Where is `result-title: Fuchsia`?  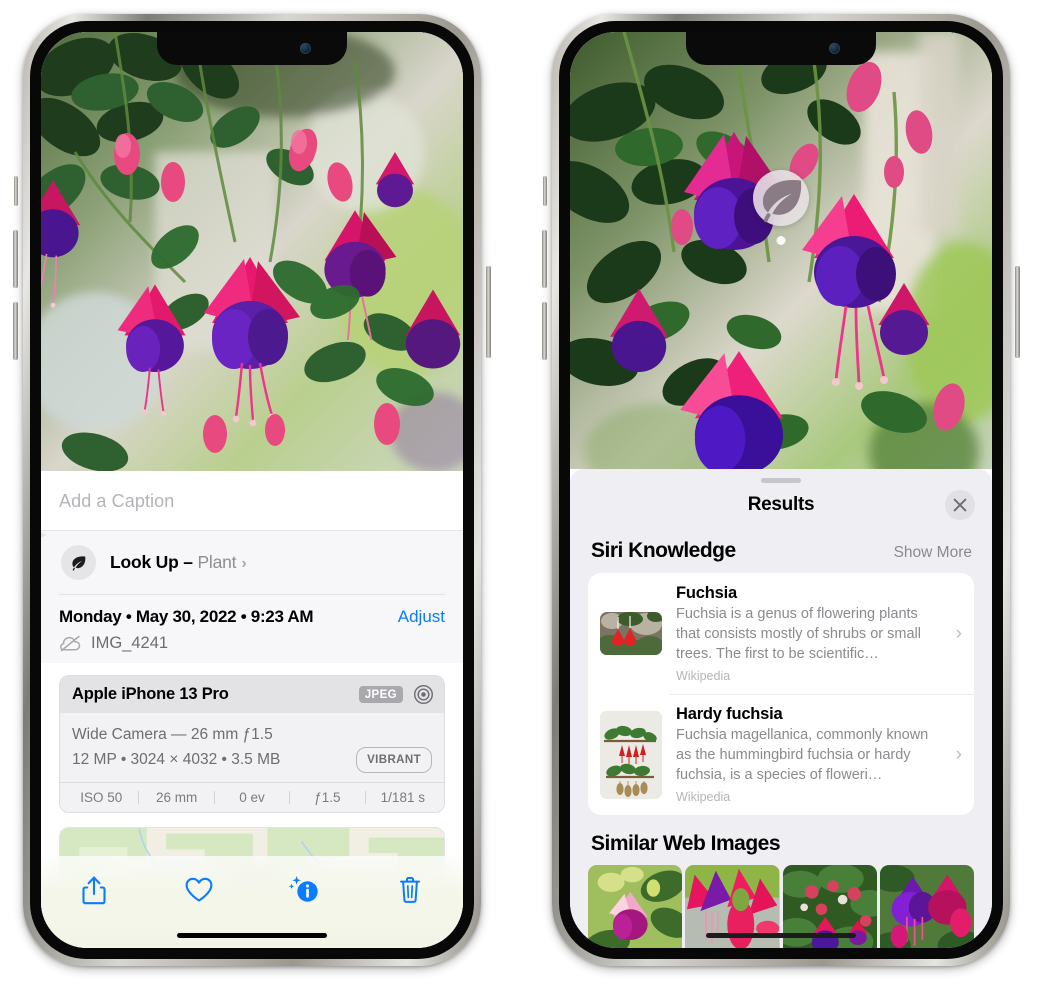 result-title: Fuchsia is located at coordinates (706, 593).